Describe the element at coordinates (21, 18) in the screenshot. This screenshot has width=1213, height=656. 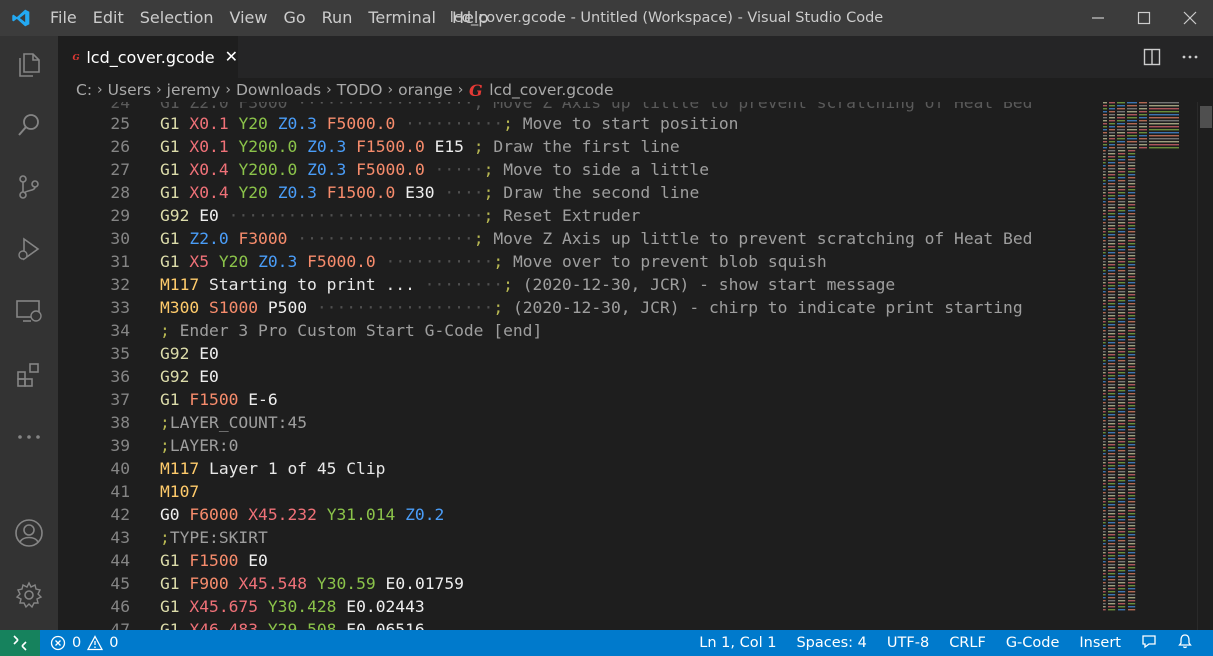
I see `vscode-logo-icon` at that location.